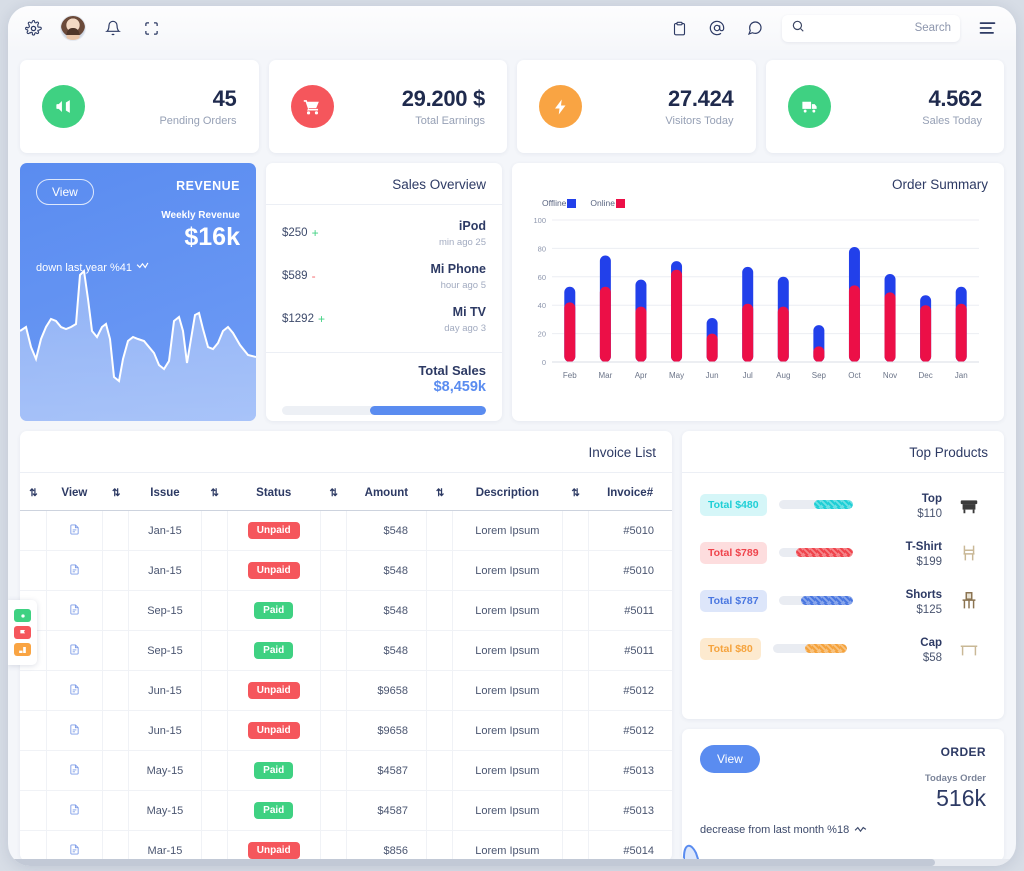 The height and width of the screenshot is (871, 1024). I want to click on column-status: Status, so click(274, 492).